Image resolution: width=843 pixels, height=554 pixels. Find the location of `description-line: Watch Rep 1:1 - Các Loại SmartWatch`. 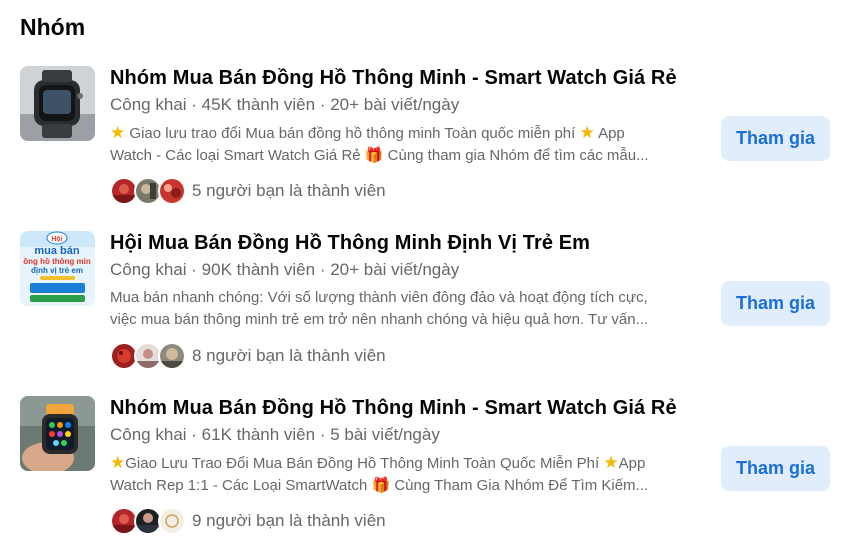

description-line: Watch Rep 1:1 - Các Loại SmartWatch is located at coordinates (241, 485).